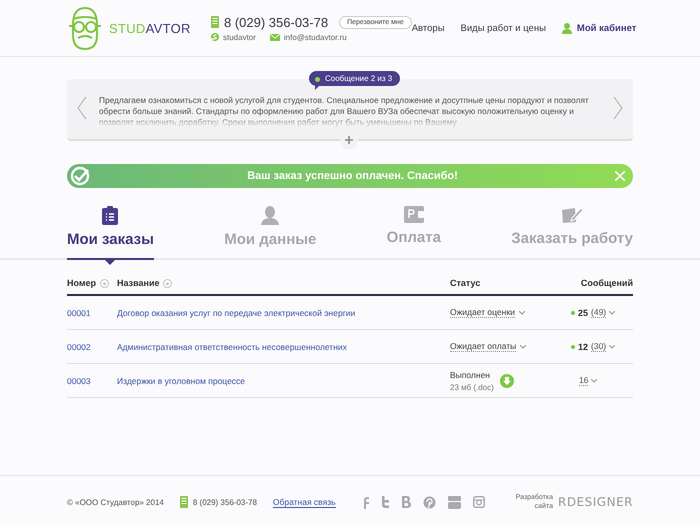 This screenshot has height=525, width=700. What do you see at coordinates (598, 312) in the screenshot?
I see `message-total: (49)` at bounding box center [598, 312].